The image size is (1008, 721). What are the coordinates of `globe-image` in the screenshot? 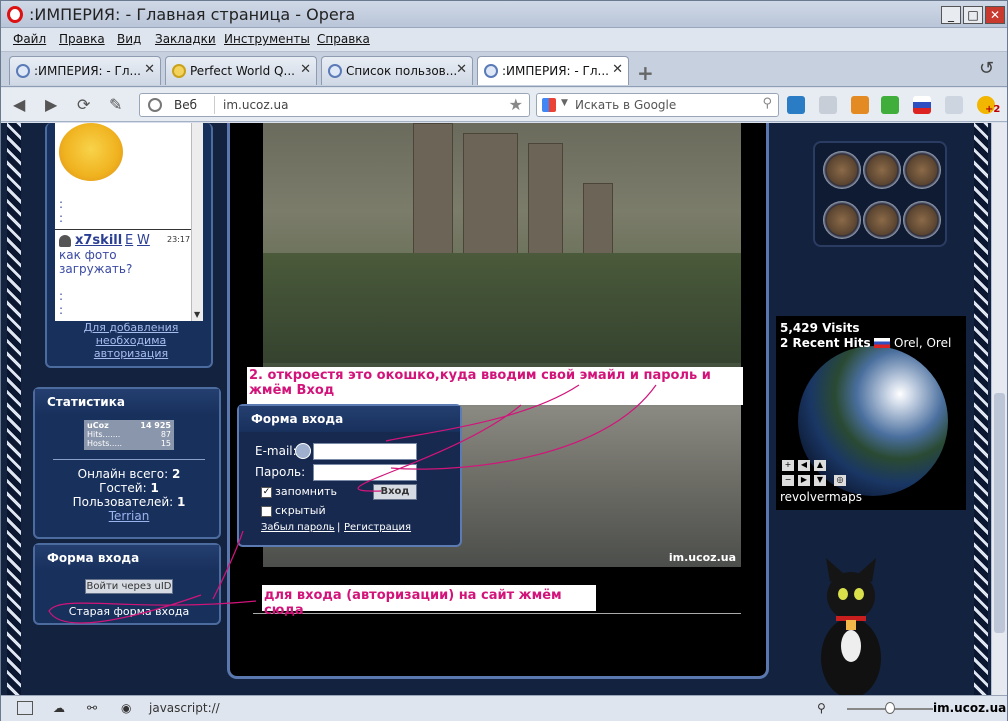 It's located at (873, 421).